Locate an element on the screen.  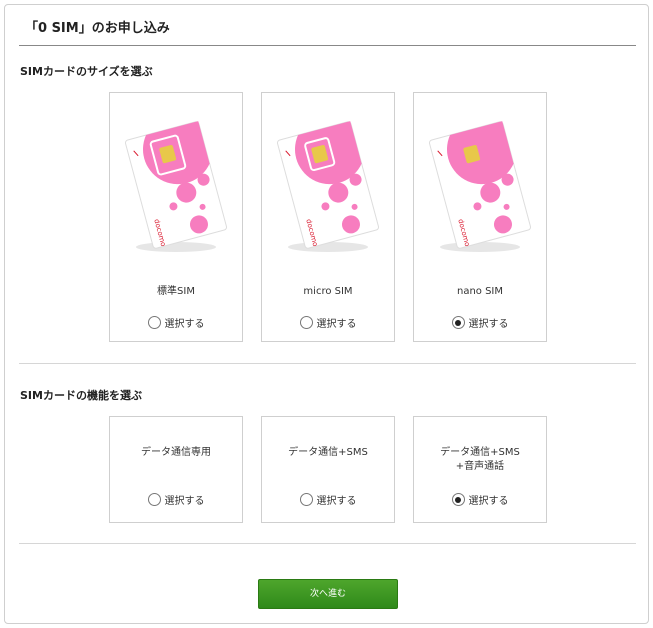
function-label-line1: データ通信+SMS is located at coordinates (480, 452).